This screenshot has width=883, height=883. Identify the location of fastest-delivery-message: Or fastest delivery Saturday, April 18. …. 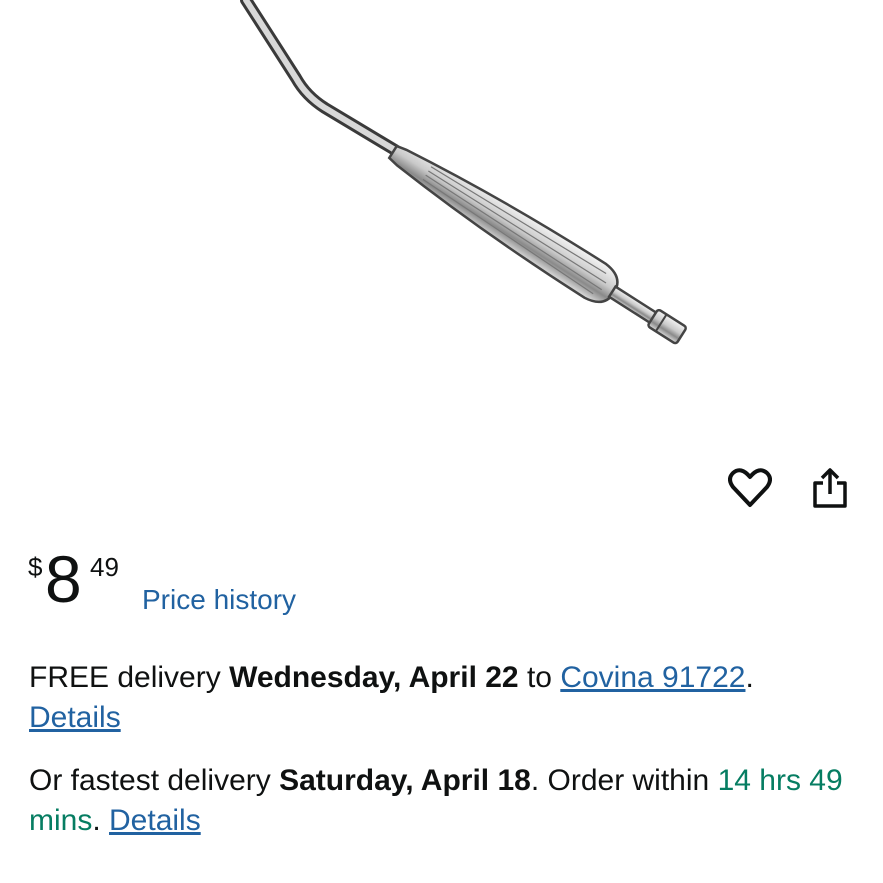
(439, 801).